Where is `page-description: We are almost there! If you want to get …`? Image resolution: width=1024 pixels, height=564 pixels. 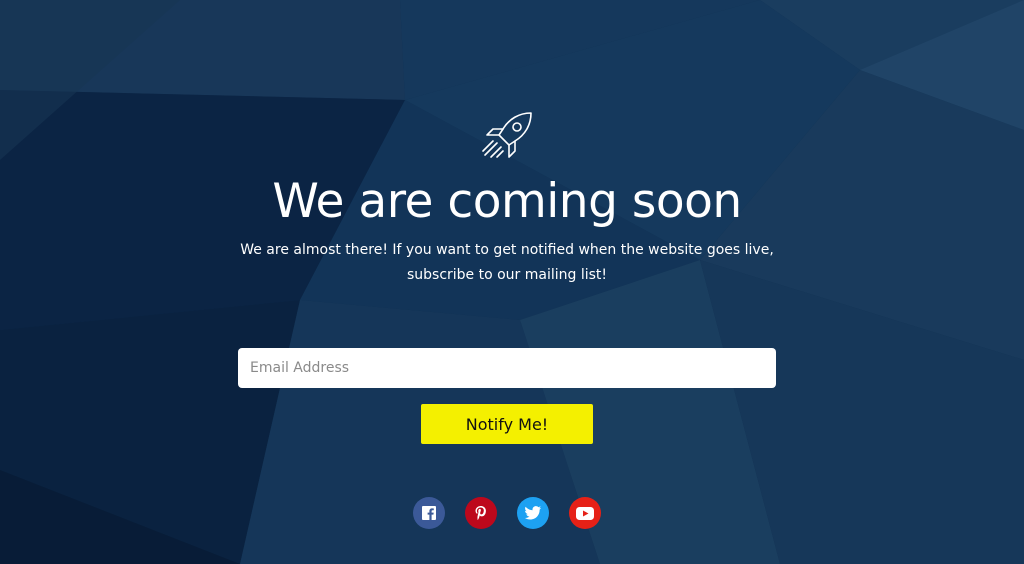 page-description: We are almost there! If you want to get … is located at coordinates (507, 262).